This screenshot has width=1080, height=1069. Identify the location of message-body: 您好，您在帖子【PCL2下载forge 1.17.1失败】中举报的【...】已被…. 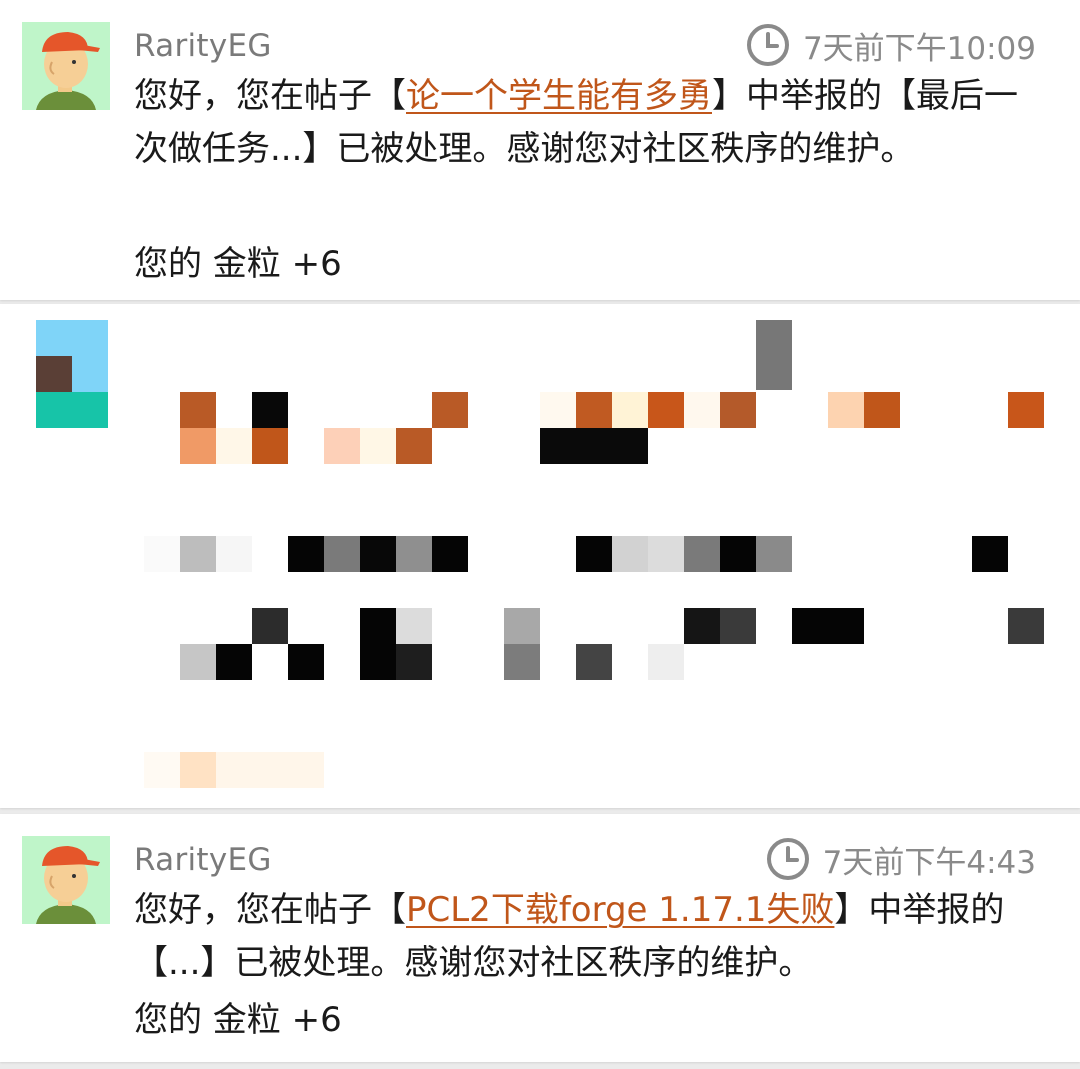
(577, 937).